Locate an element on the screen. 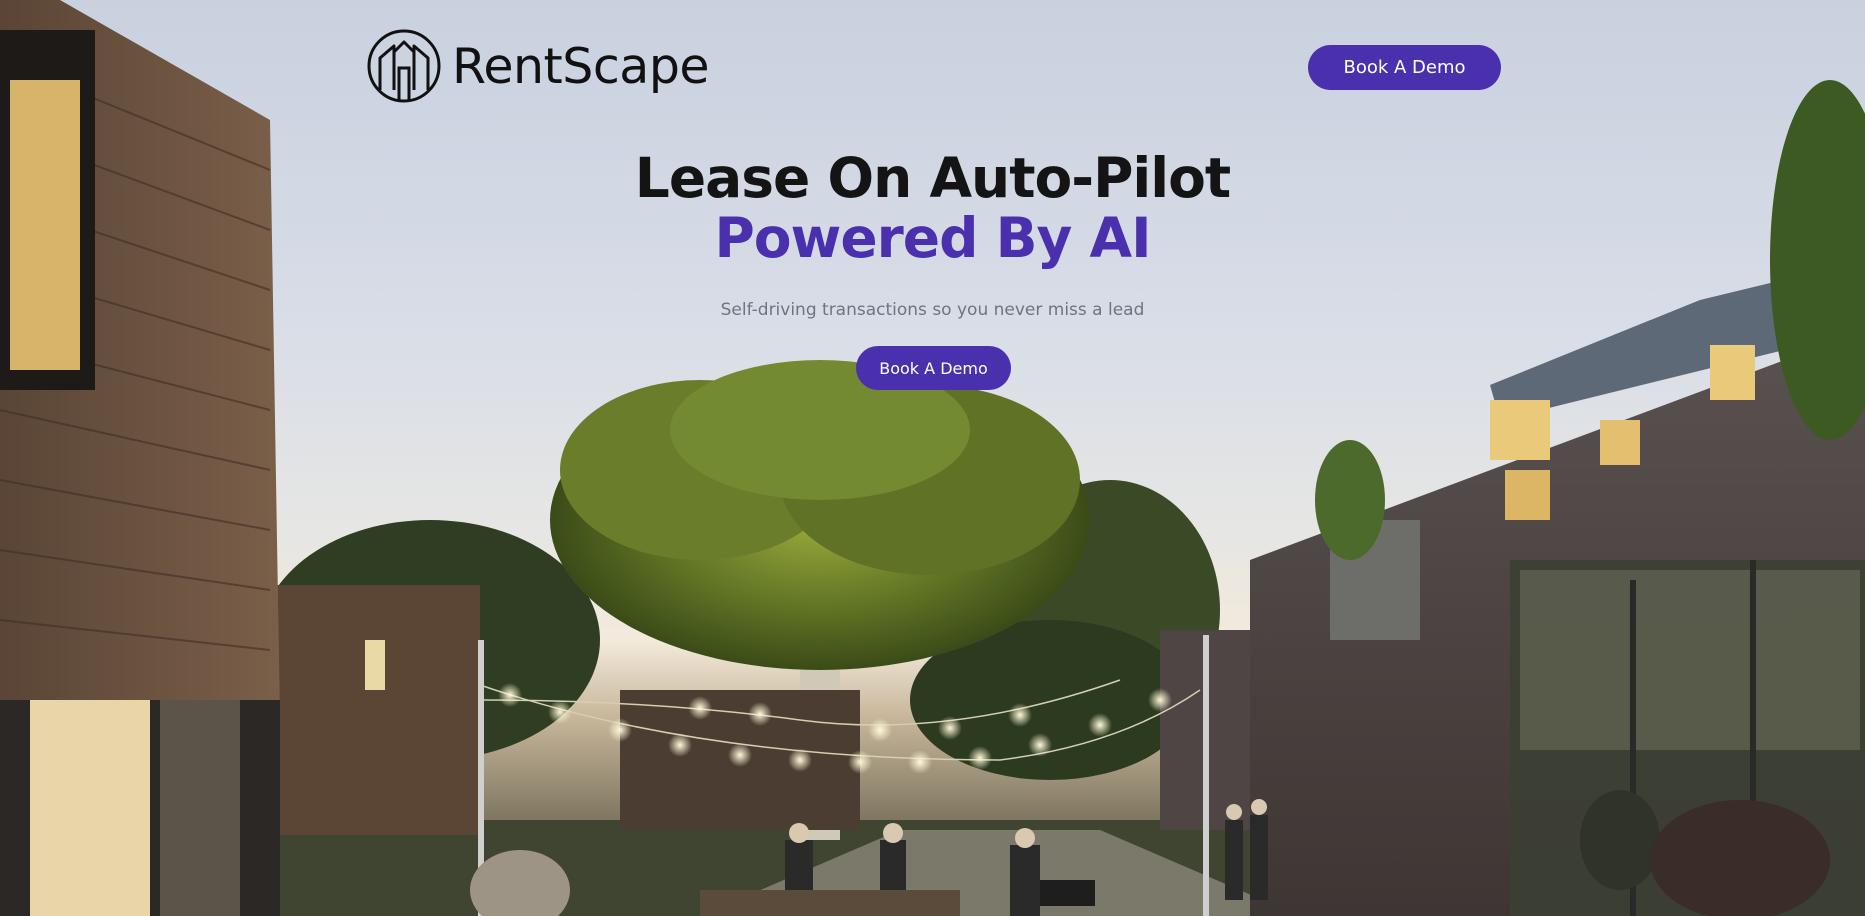  brand-name: RentScape is located at coordinates (581, 66).